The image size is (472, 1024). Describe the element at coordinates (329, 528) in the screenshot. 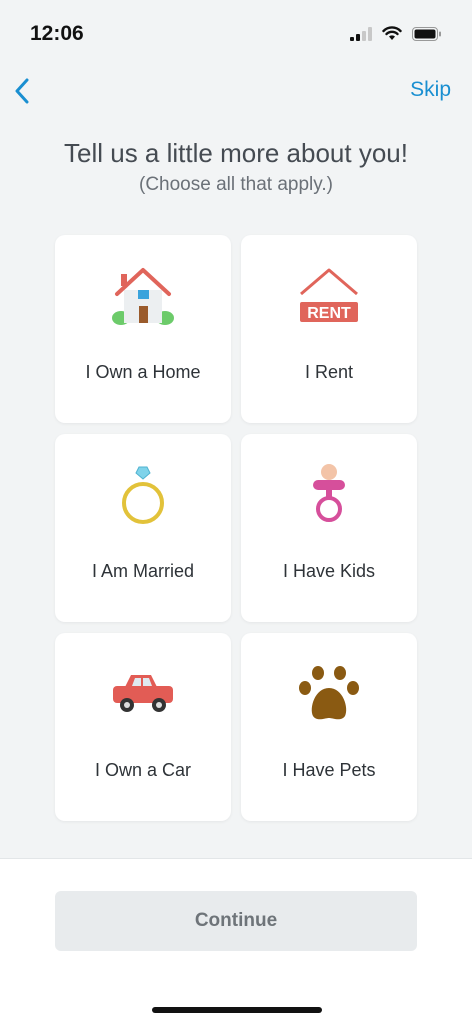

I see `option-card-kids: I Have Kids` at that location.